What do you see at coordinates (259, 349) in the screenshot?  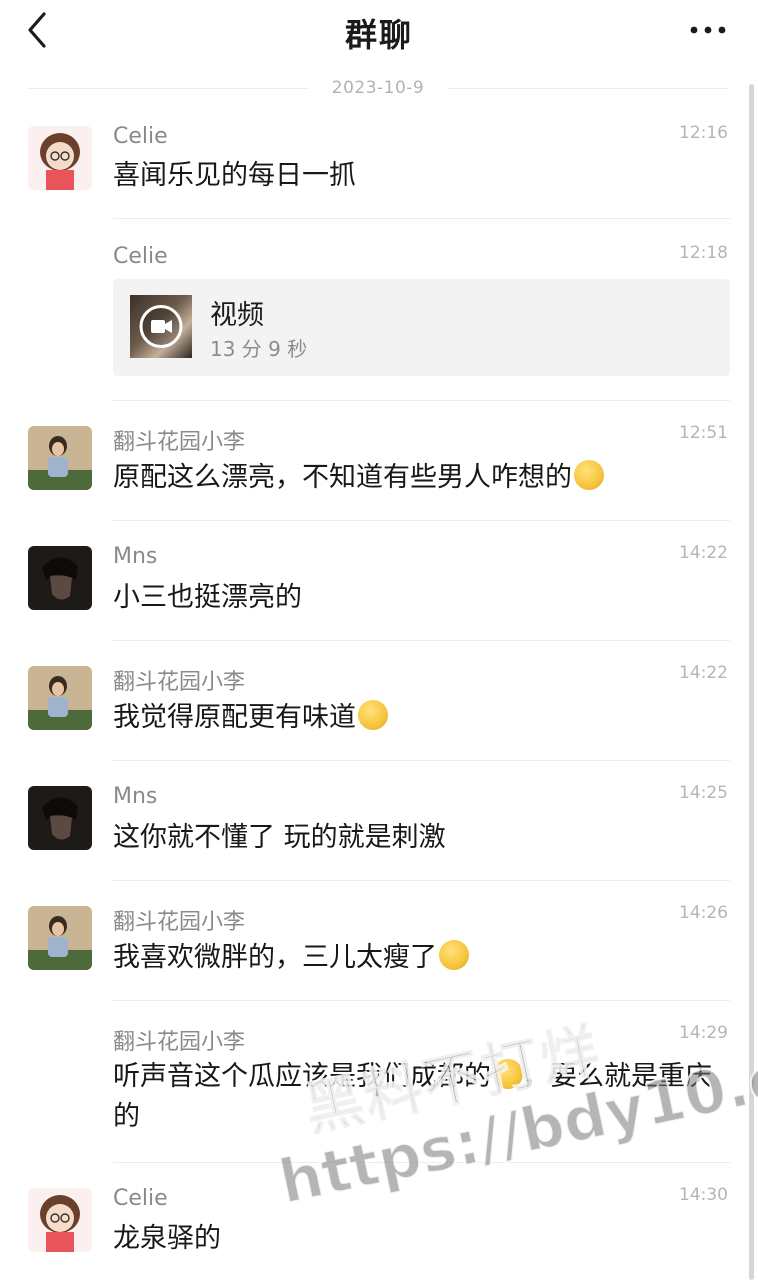 I see `video-duration: 13 分 9 秒` at bounding box center [259, 349].